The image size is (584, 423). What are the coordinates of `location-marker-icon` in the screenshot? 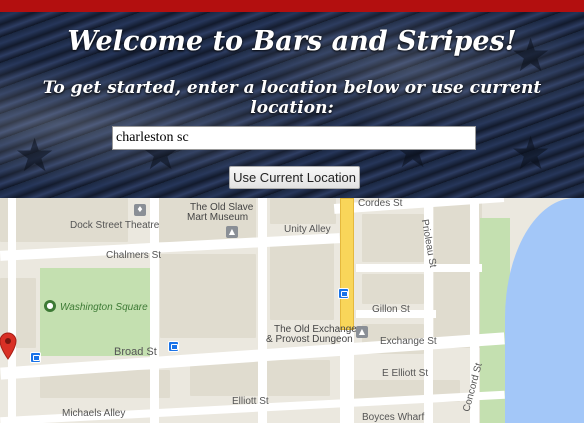 It's located at (9, 346).